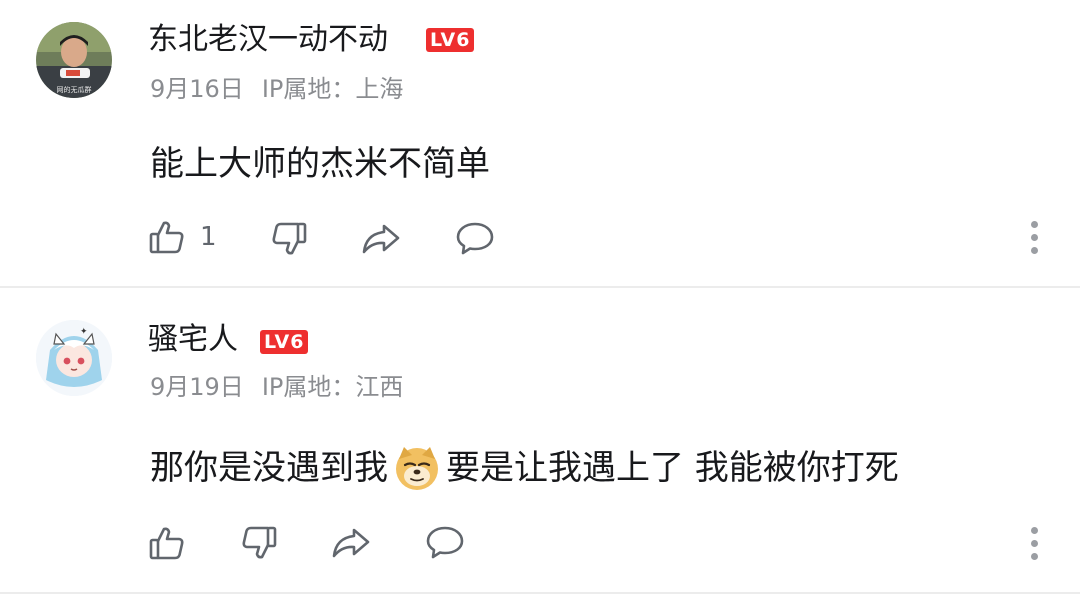 The width and height of the screenshot is (1080, 612). I want to click on comment-text-part: 要是让我遇上了 我能被你打死, so click(672, 468).